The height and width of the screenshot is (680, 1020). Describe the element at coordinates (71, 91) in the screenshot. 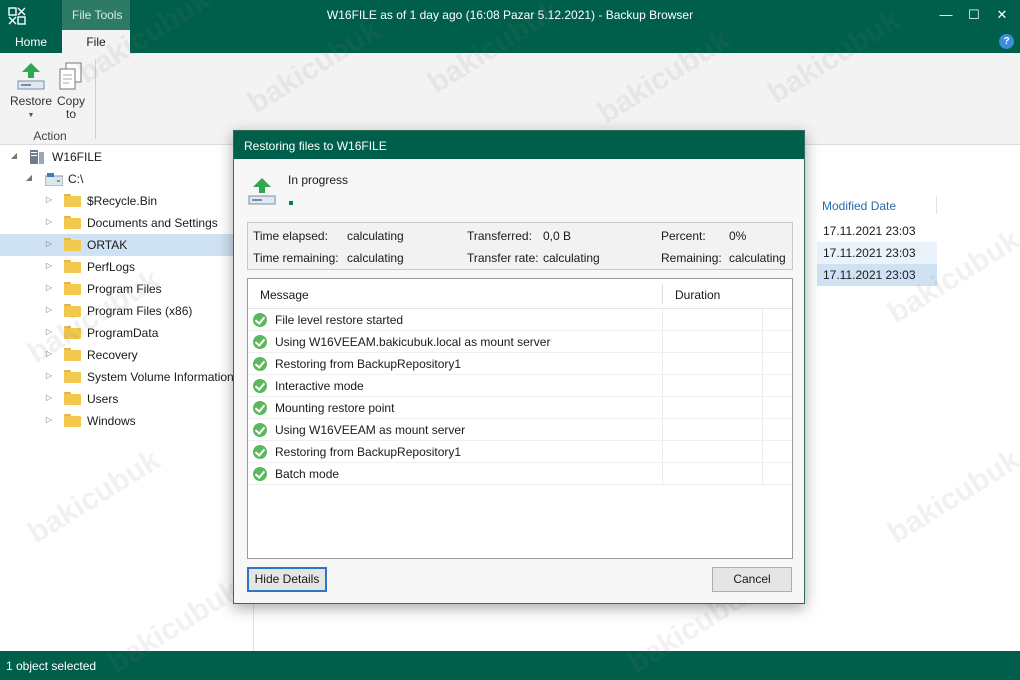

I see `copy-to-button: Copy to` at that location.